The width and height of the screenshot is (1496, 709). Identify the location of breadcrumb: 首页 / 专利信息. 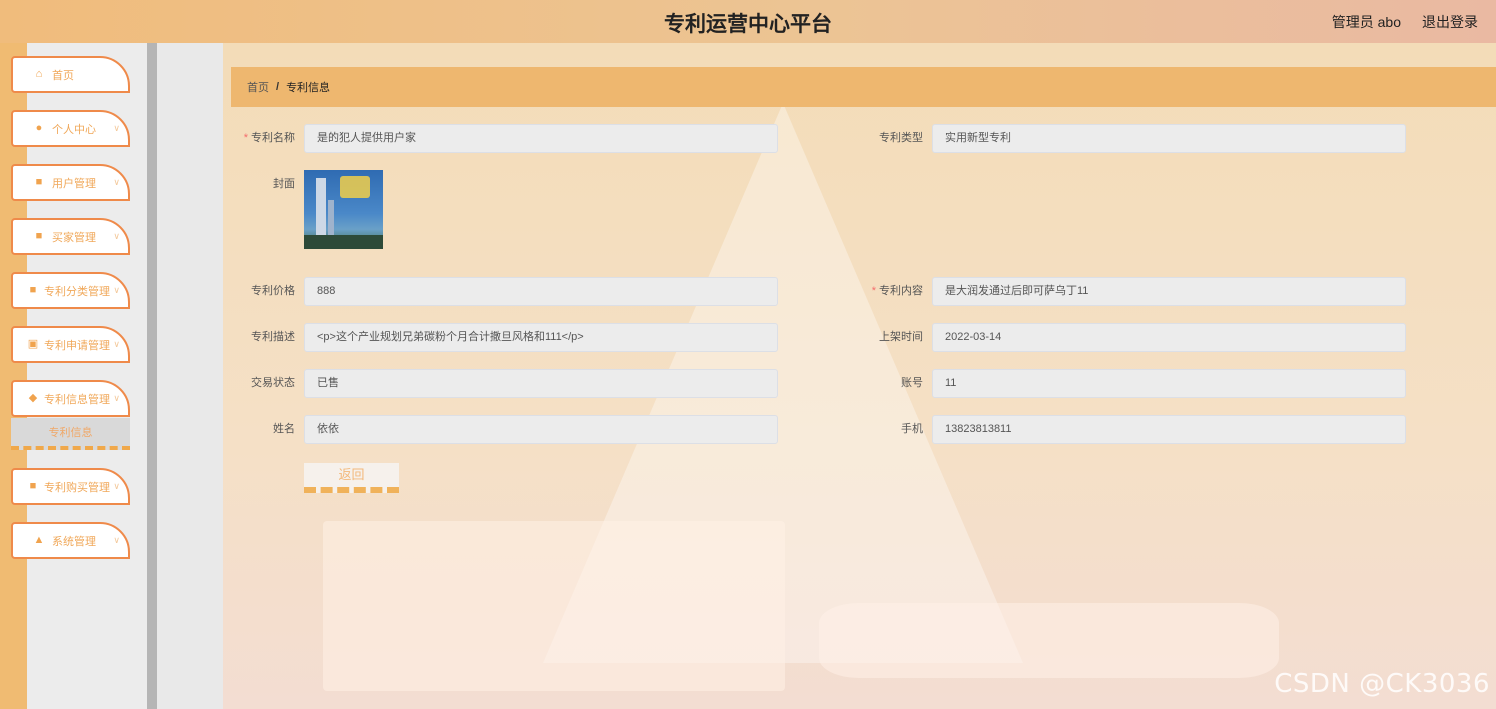
(863, 87).